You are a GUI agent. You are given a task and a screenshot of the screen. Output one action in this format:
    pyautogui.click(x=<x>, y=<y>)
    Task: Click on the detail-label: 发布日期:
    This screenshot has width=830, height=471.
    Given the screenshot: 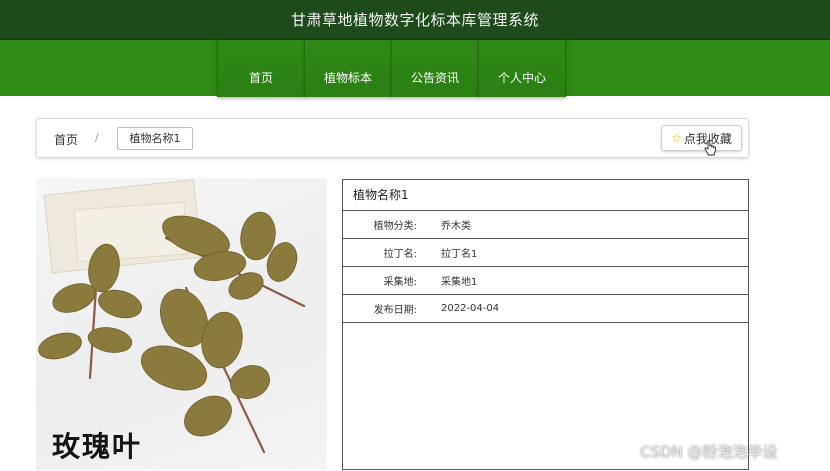 What is the action you would take?
    pyautogui.click(x=395, y=310)
    